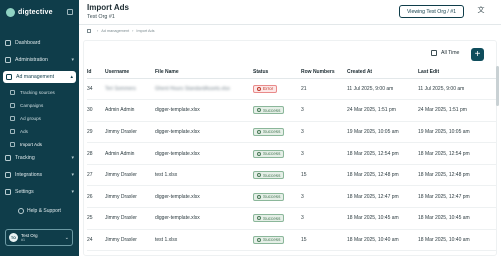 Image resolution: width=501 pixels, height=256 pixels. What do you see at coordinates (39, 192) in the screenshot?
I see `sidebar-item-settings: Settings ▾` at bounding box center [39, 192].